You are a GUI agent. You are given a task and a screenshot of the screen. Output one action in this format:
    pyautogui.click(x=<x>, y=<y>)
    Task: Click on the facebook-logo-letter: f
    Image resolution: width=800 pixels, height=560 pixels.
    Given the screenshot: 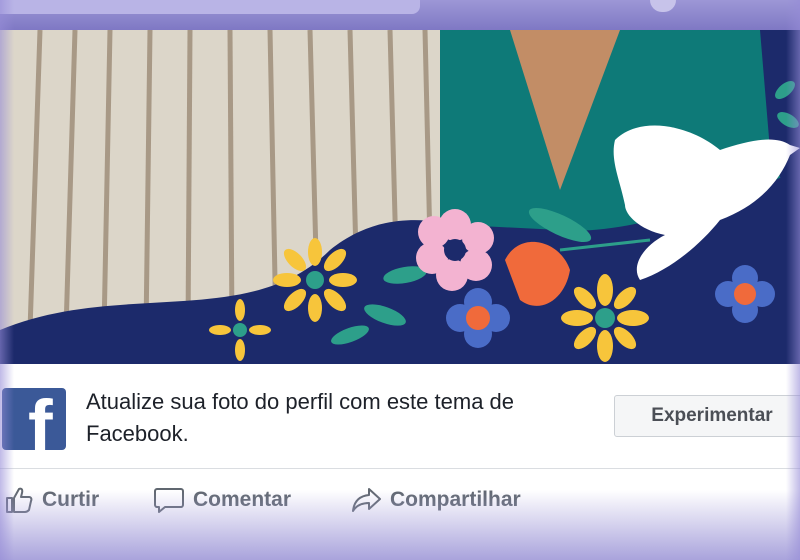 What is the action you would take?
    pyautogui.click(x=40, y=419)
    